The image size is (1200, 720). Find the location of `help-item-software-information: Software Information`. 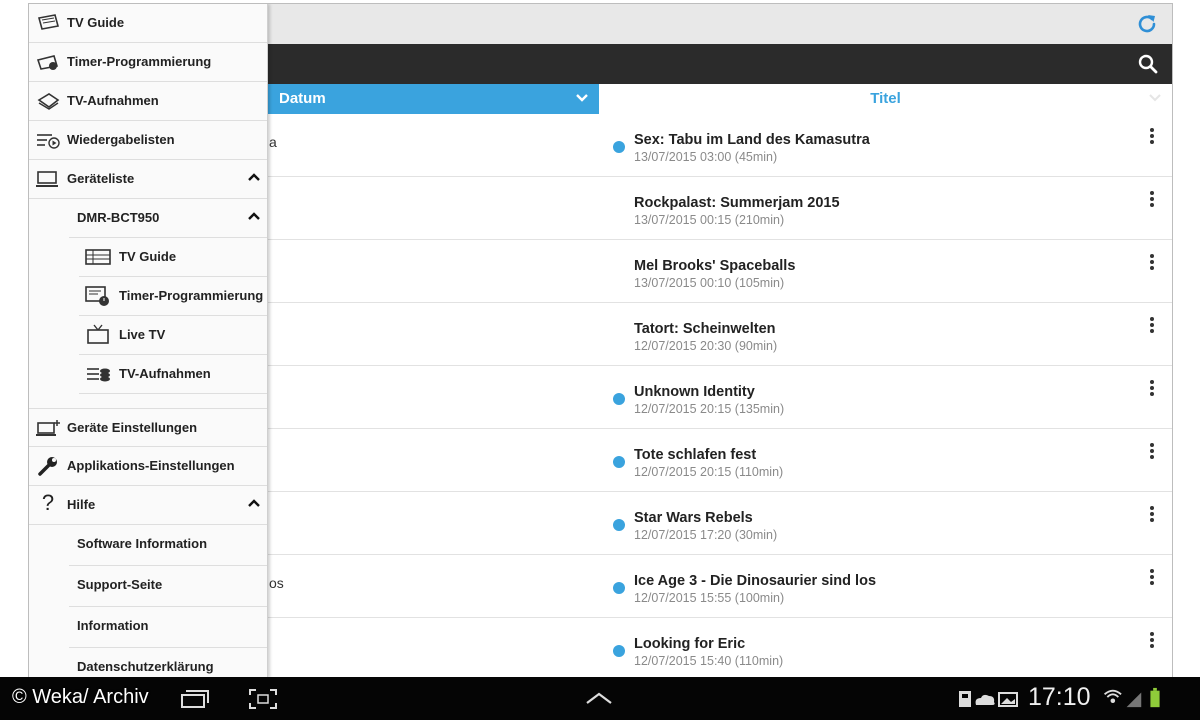

help-item-software-information: Software Information is located at coordinates (148, 545).